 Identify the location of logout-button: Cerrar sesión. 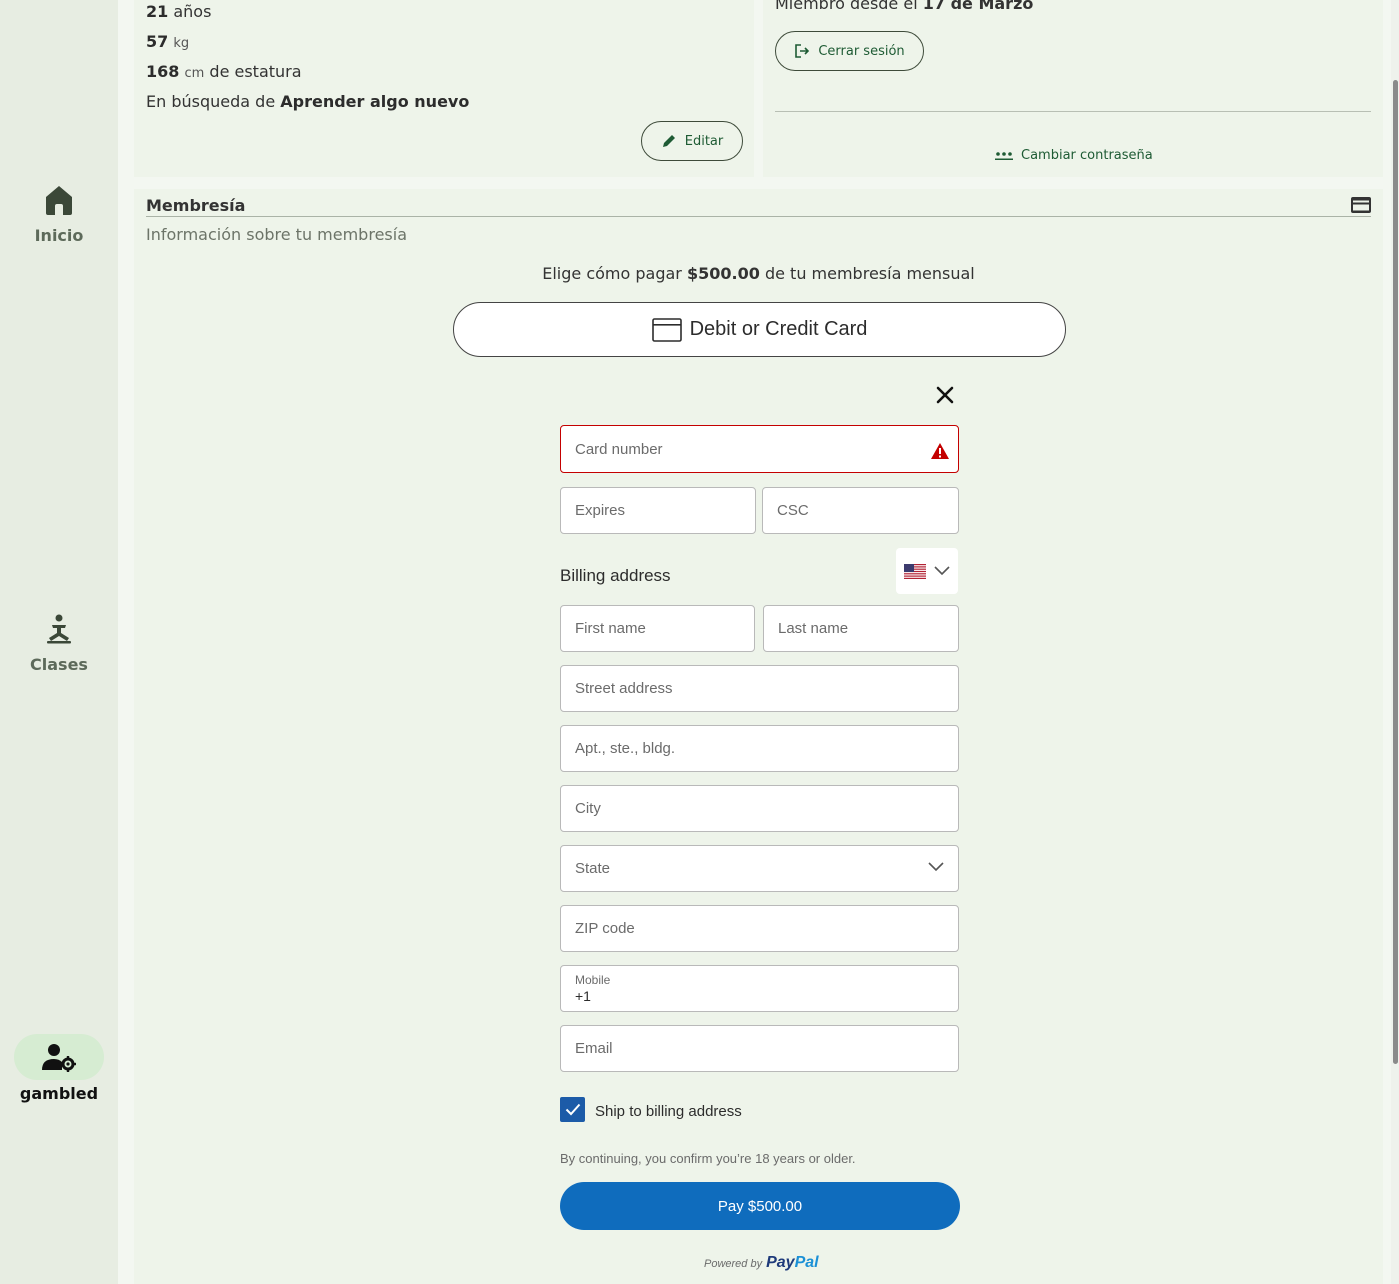
(849, 51).